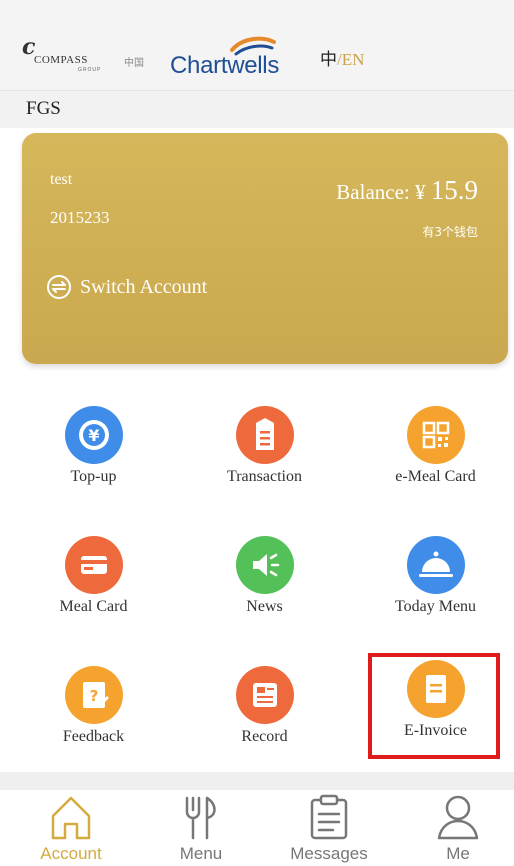  Describe the element at coordinates (435, 476) in the screenshot. I see `menu-label: e-Meal Card` at that location.